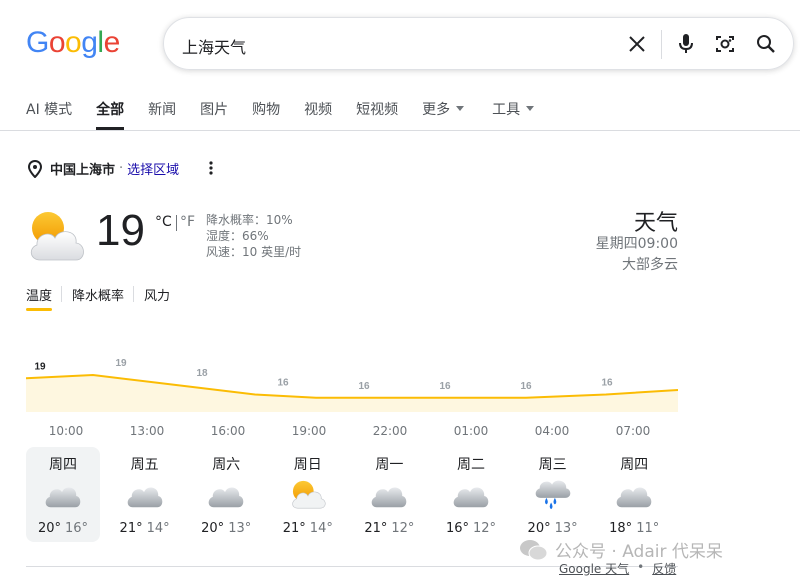 This screenshot has height=579, width=800. I want to click on chart-point-label: 19, so click(40, 366).